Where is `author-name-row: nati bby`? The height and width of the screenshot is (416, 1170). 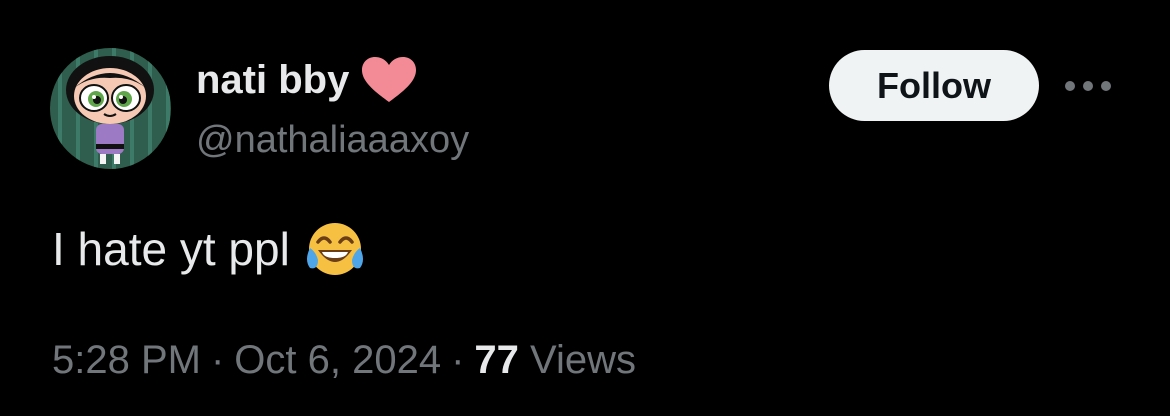
author-name-row: nati bby is located at coordinates (307, 80).